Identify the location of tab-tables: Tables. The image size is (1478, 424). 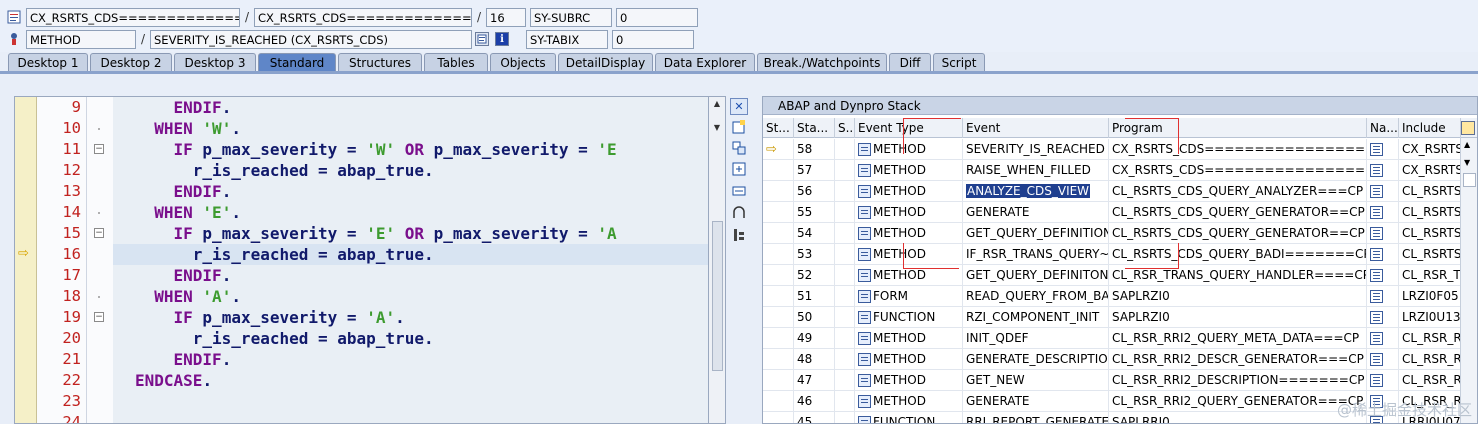
(456, 62).